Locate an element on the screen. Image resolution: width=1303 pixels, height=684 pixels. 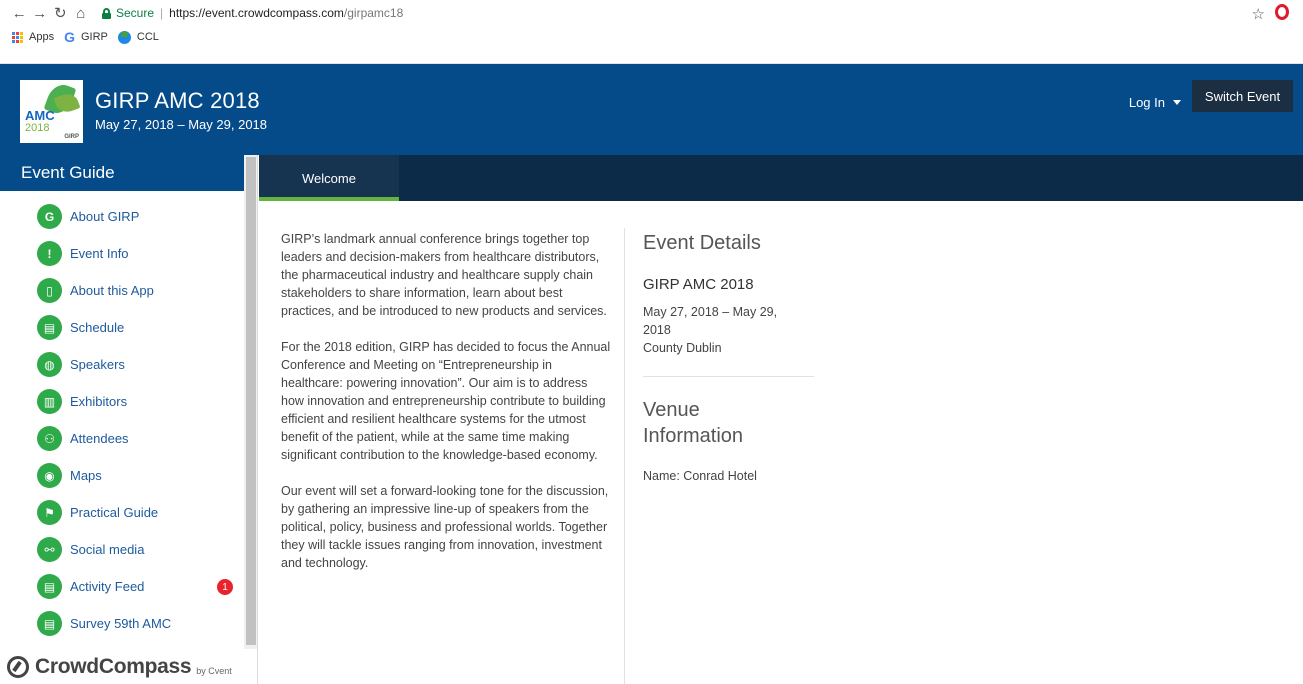
sidebar-item-event-info: ! Event Info is located at coordinates (104, 253).